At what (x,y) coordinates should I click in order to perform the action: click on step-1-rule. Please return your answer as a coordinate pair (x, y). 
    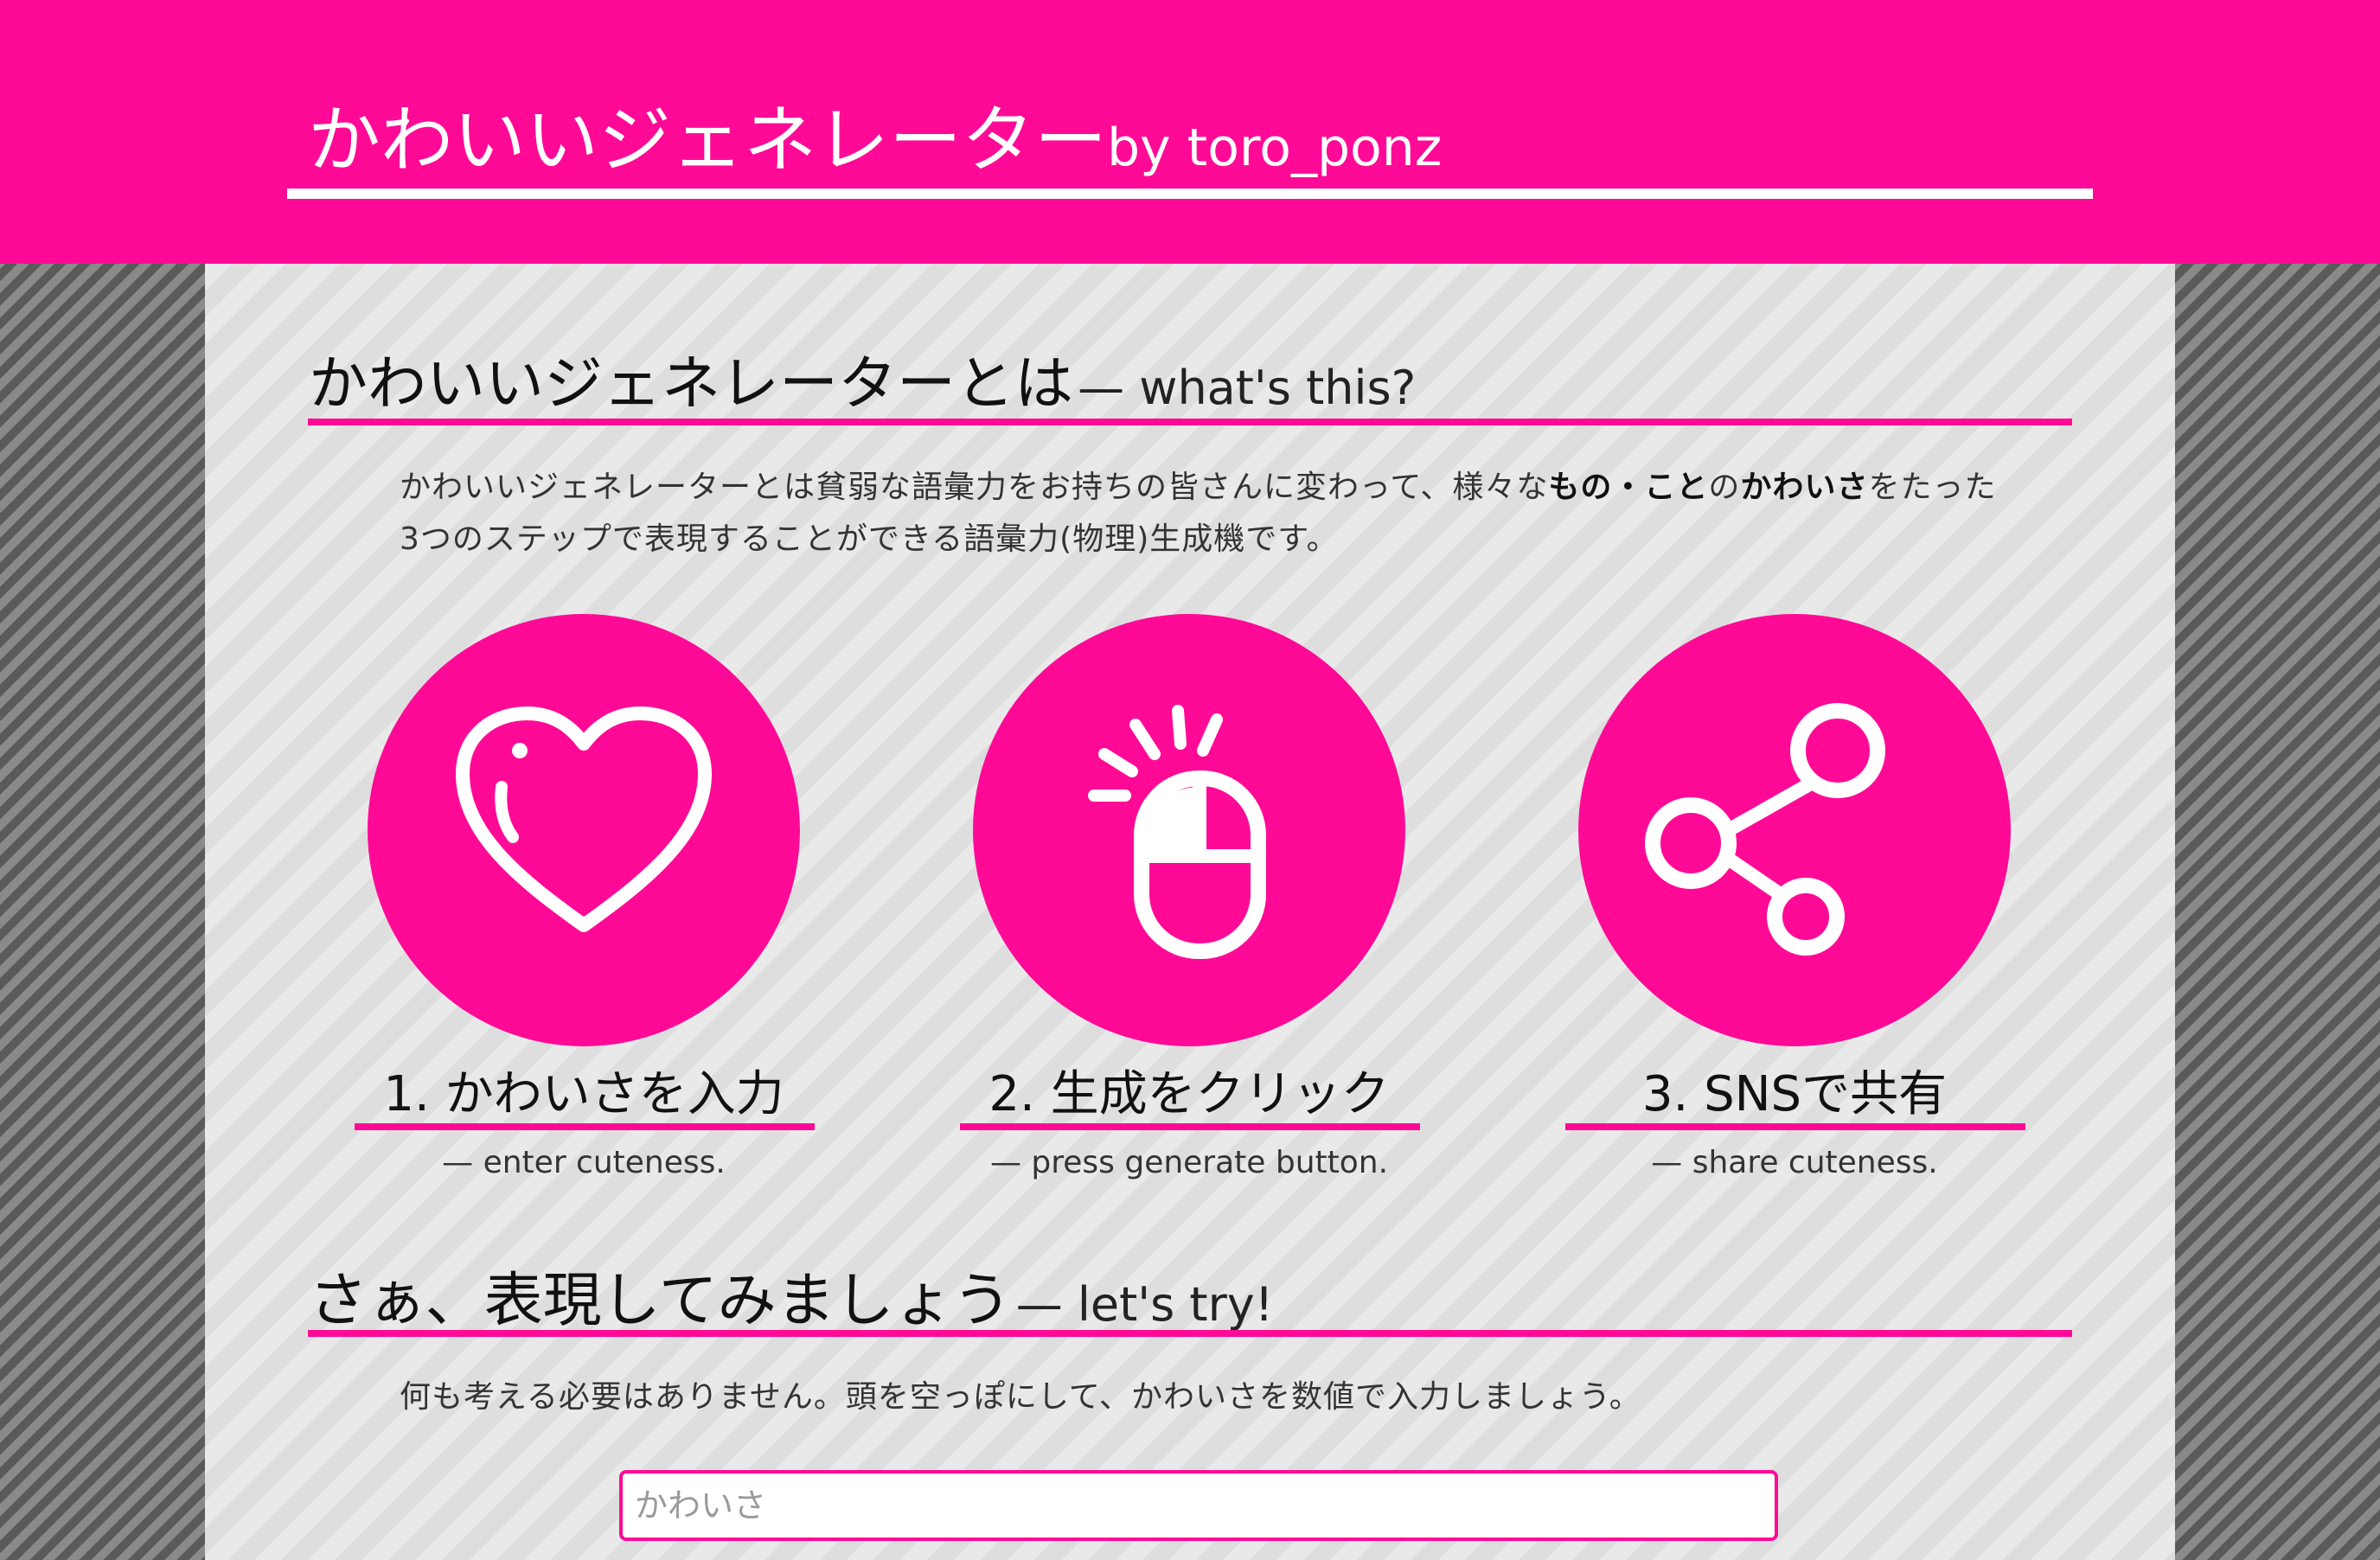
    Looking at the image, I should click on (585, 1126).